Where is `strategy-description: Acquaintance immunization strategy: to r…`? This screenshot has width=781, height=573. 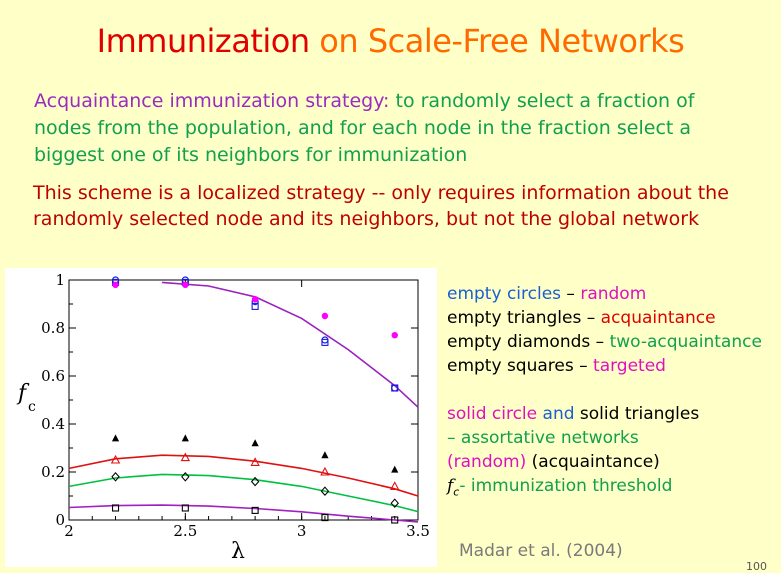
strategy-description: Acquaintance immunization strategy: to r… is located at coordinates (394, 128).